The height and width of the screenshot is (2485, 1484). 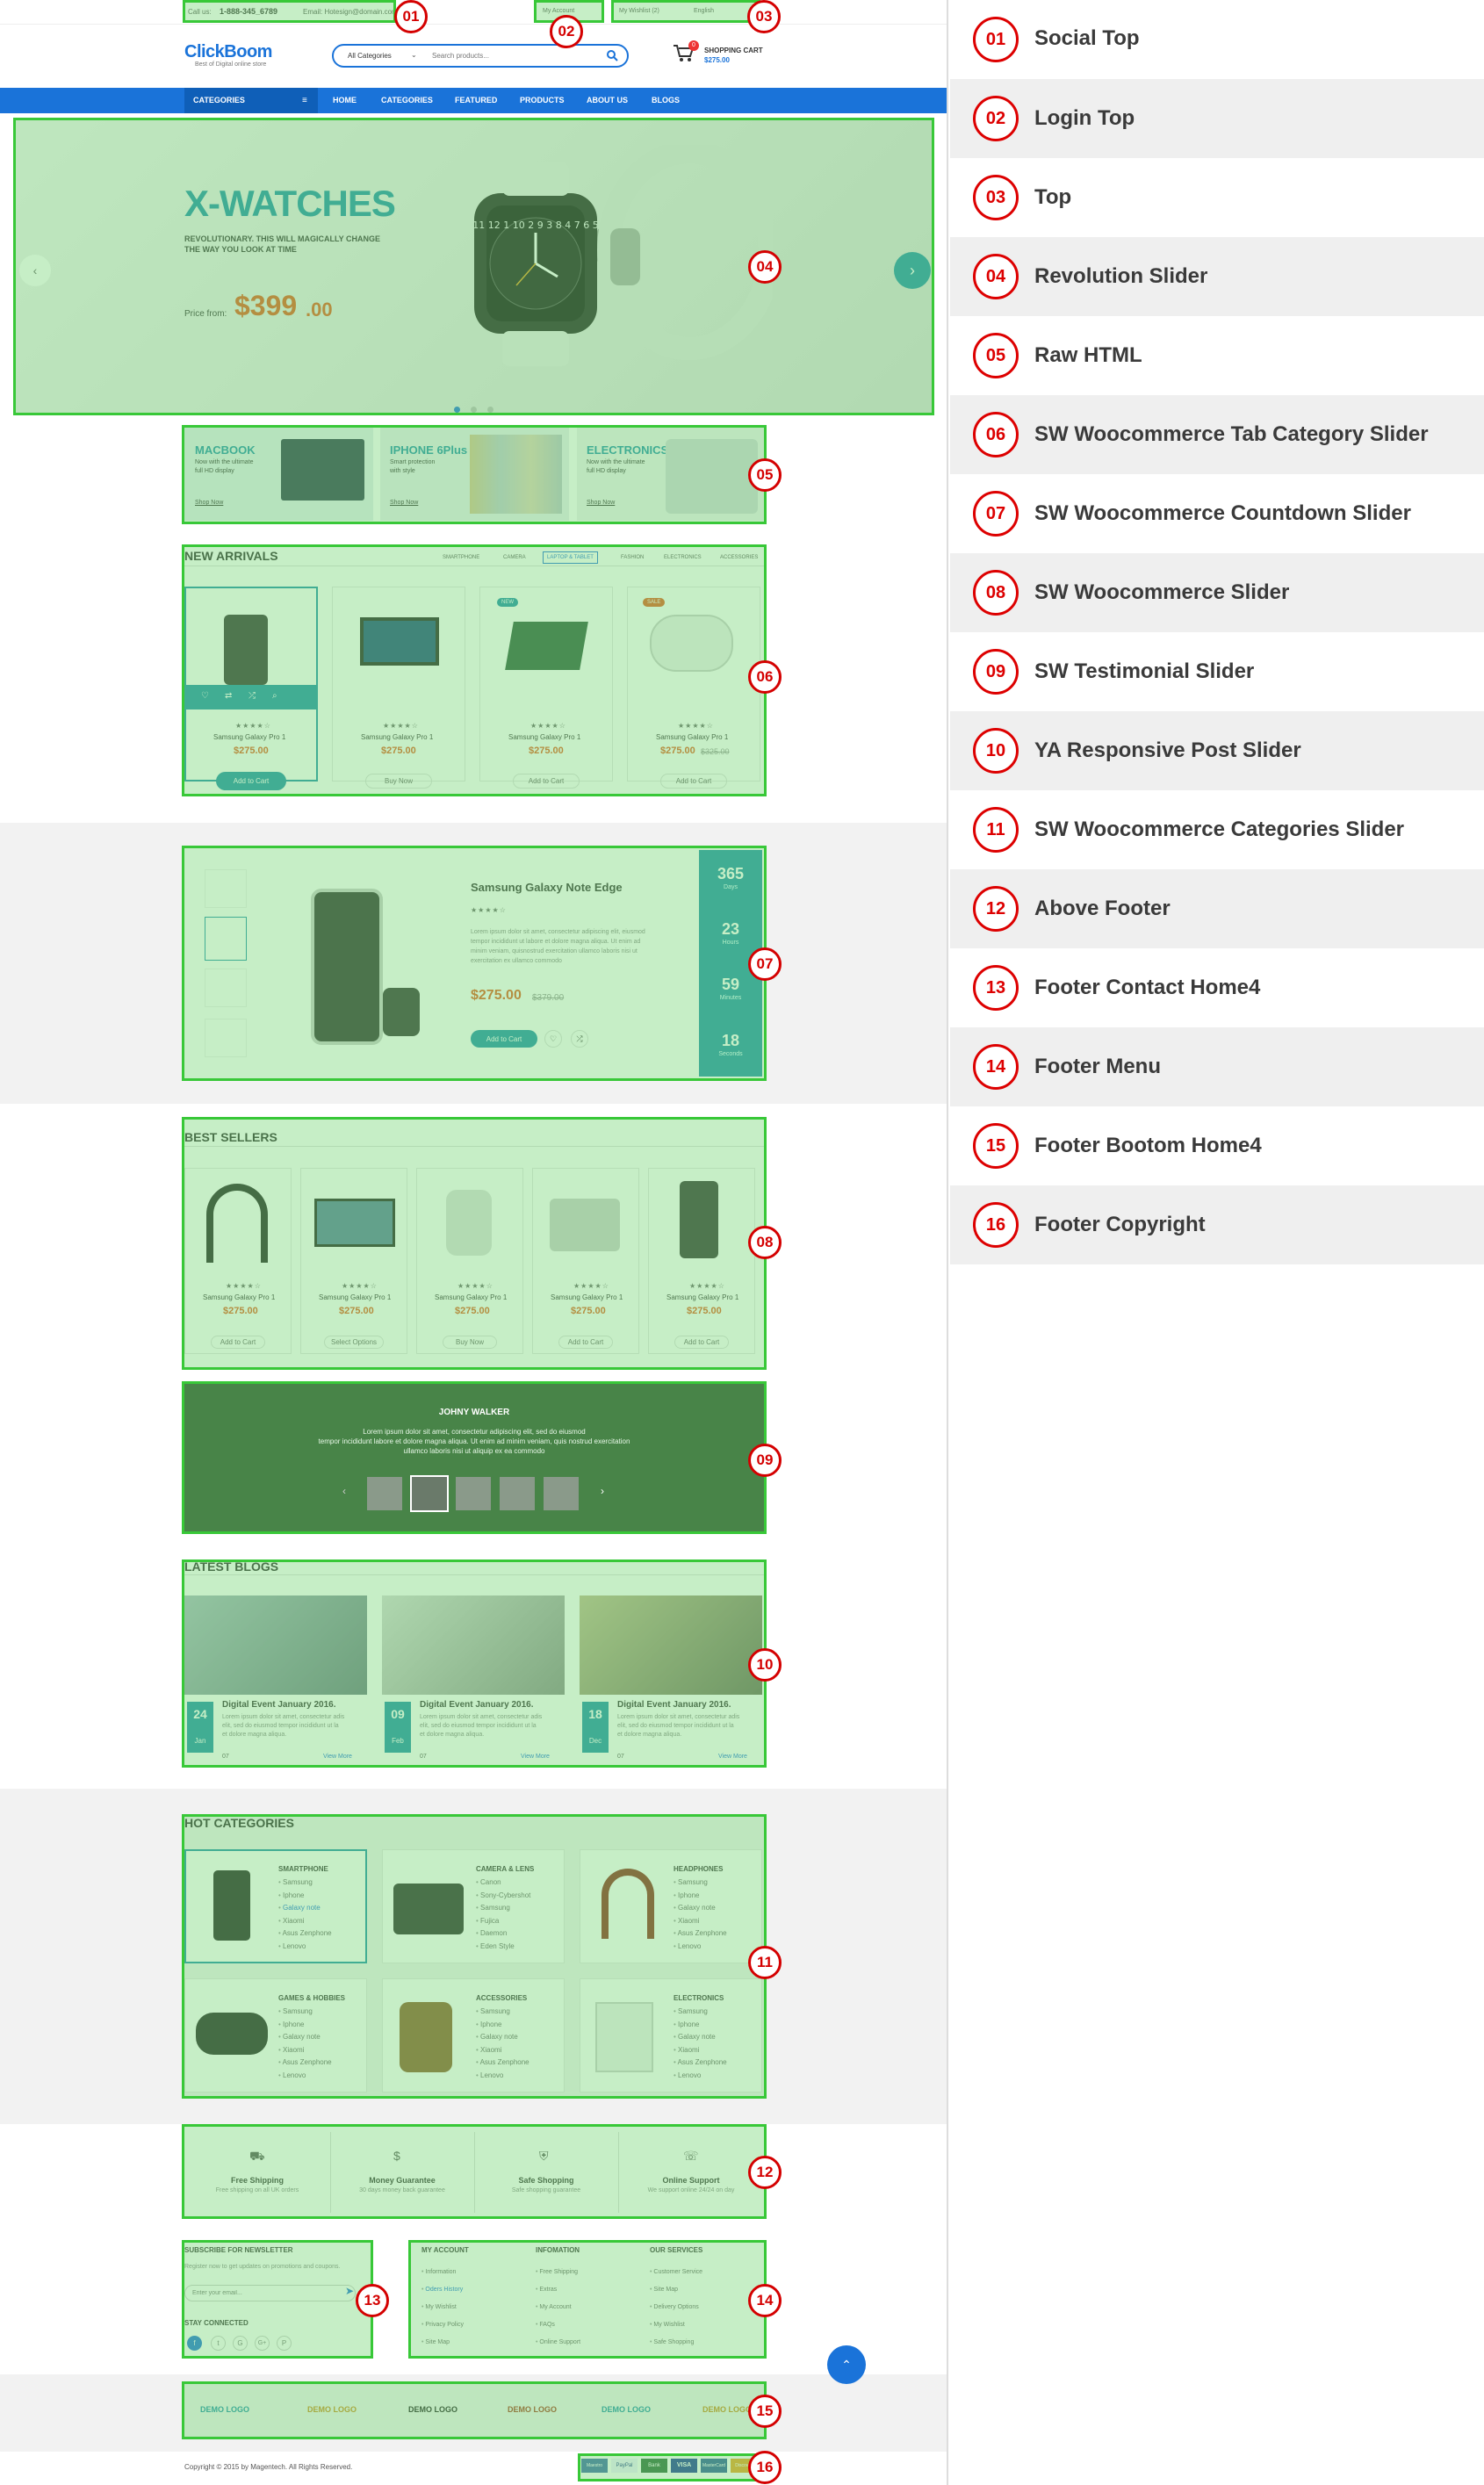 What do you see at coordinates (474, 2171) in the screenshot?
I see `overlay-above-footer` at bounding box center [474, 2171].